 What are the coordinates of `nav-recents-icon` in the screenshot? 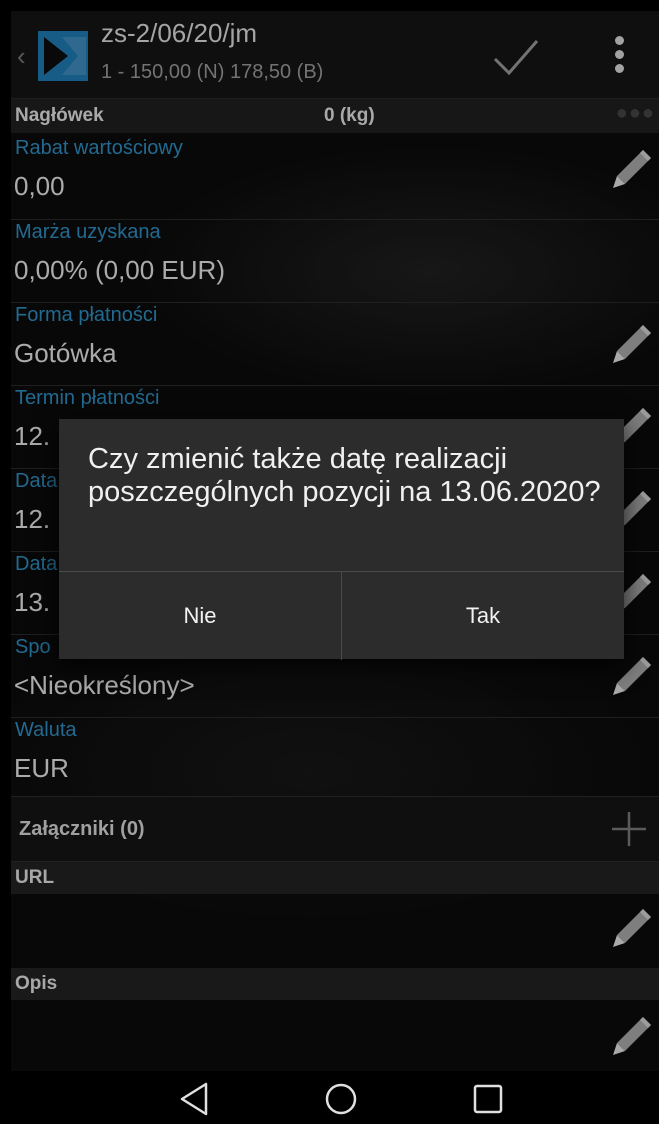 It's located at (488, 1099).